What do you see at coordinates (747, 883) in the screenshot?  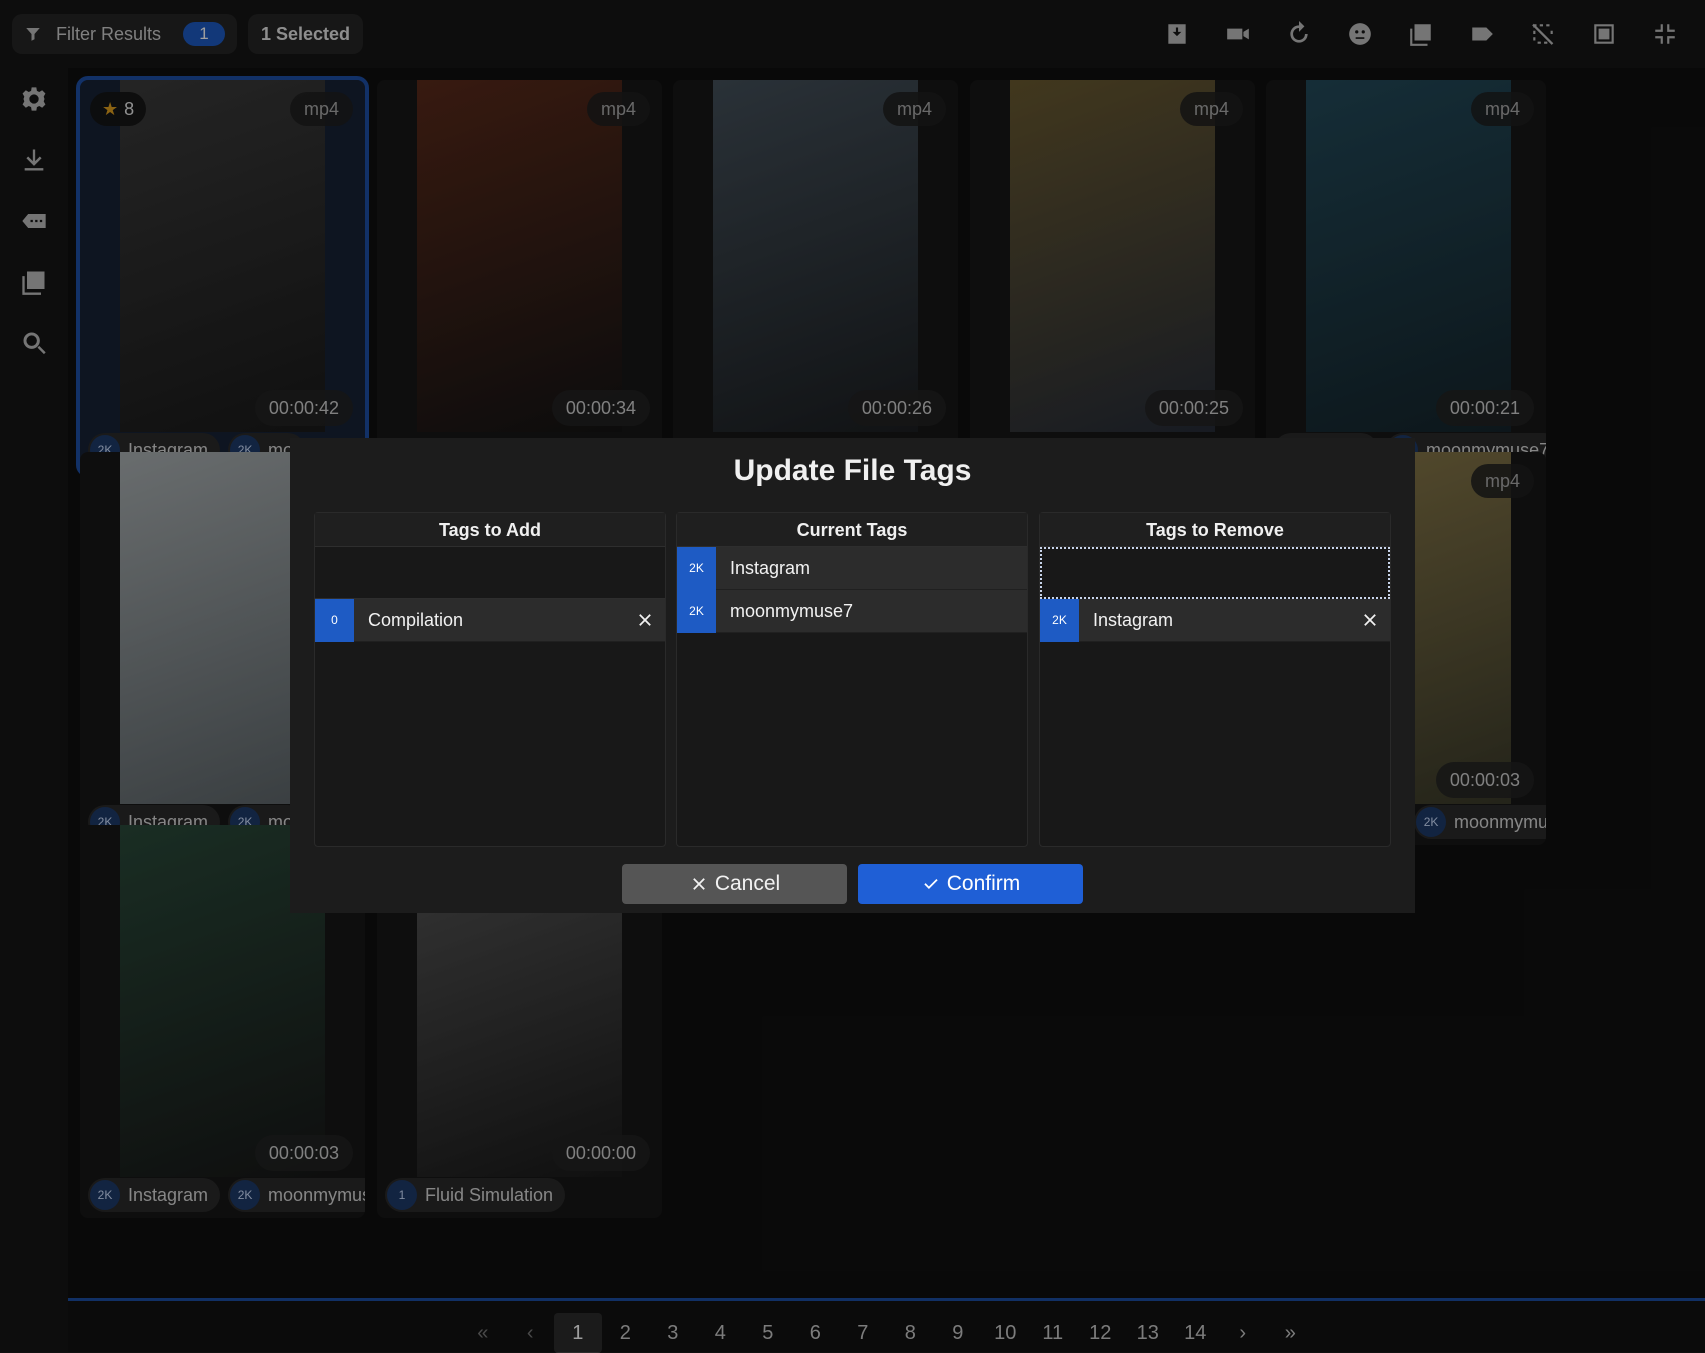 I see `cancel-label: Cancel` at bounding box center [747, 883].